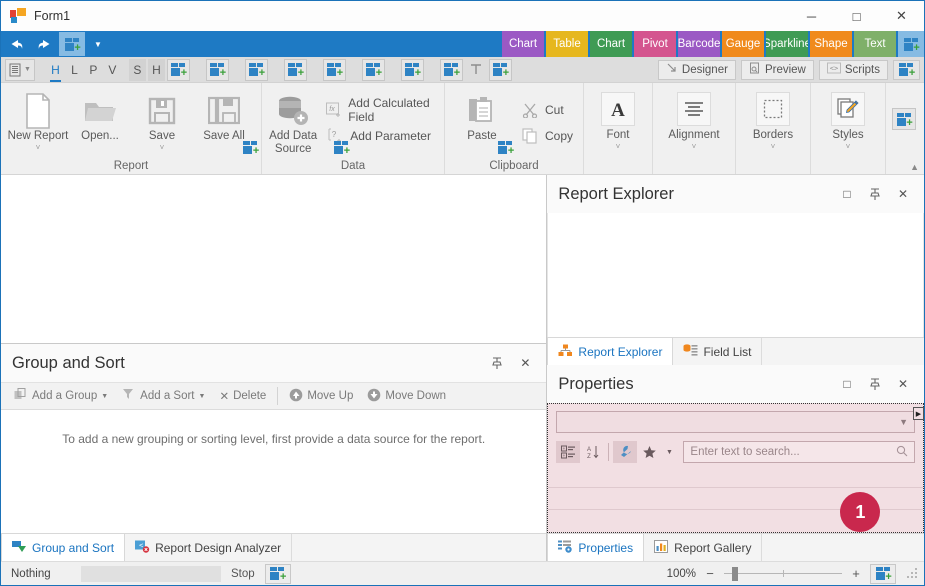 This screenshot has width=925, height=586. I want to click on add-item-icon-4: +, so click(295, 69).